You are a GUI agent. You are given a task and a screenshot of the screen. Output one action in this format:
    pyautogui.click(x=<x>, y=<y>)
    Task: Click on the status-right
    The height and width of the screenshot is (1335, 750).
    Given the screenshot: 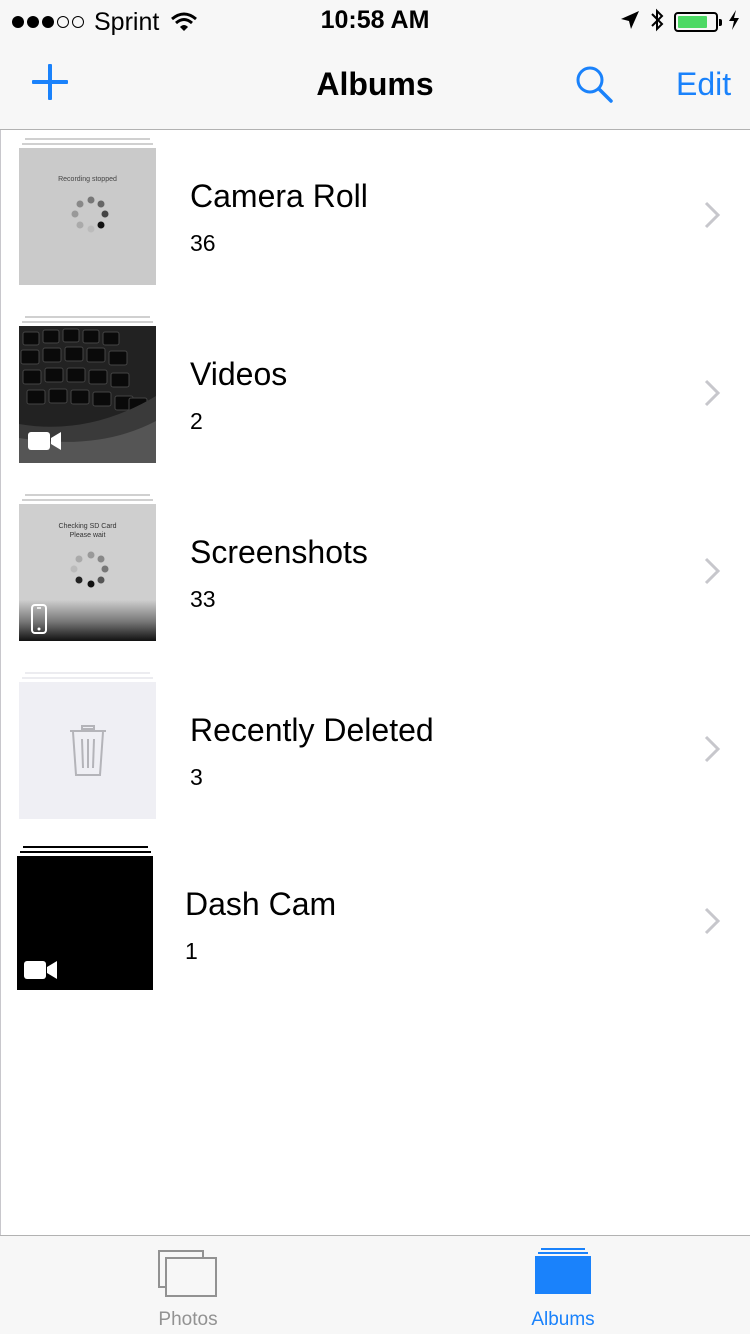 What is the action you would take?
    pyautogui.click(x=680, y=22)
    